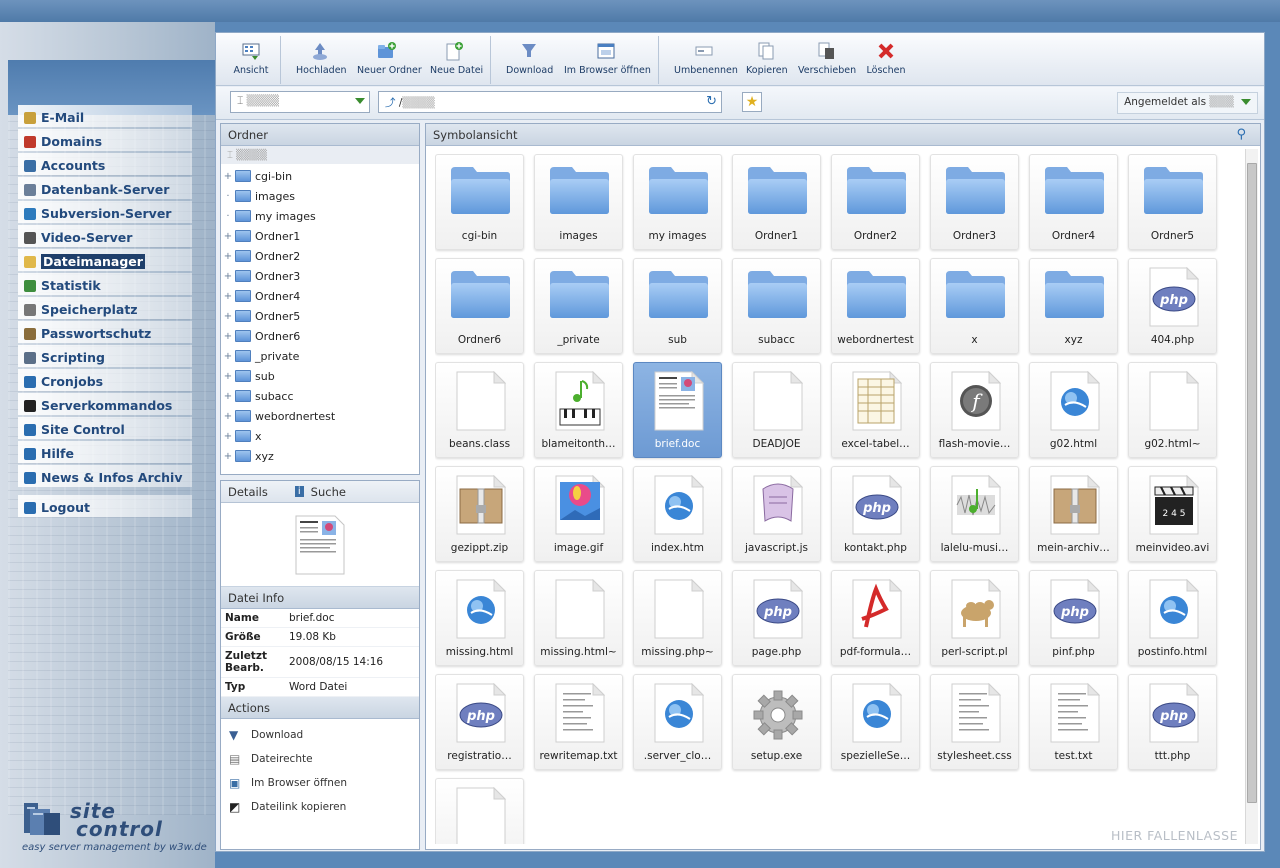  I want to click on file-tile: setup.exe, so click(776, 722).